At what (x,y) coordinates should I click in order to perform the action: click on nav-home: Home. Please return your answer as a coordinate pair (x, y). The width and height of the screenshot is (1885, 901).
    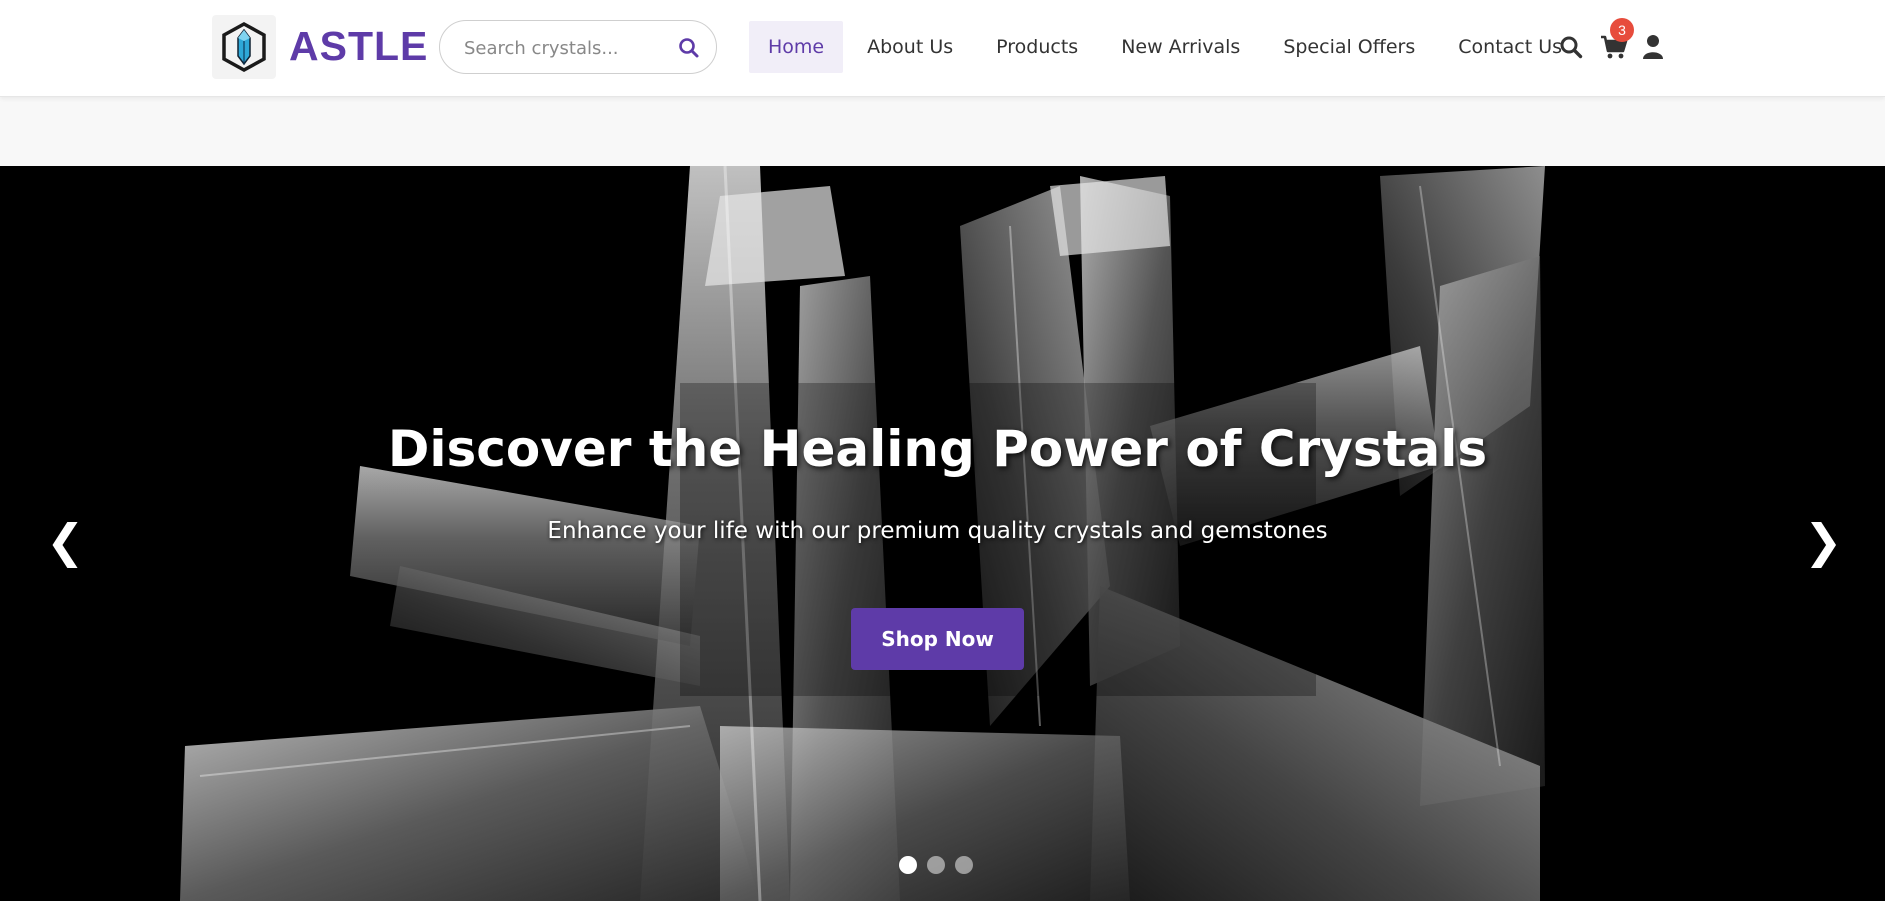
    Looking at the image, I should click on (796, 47).